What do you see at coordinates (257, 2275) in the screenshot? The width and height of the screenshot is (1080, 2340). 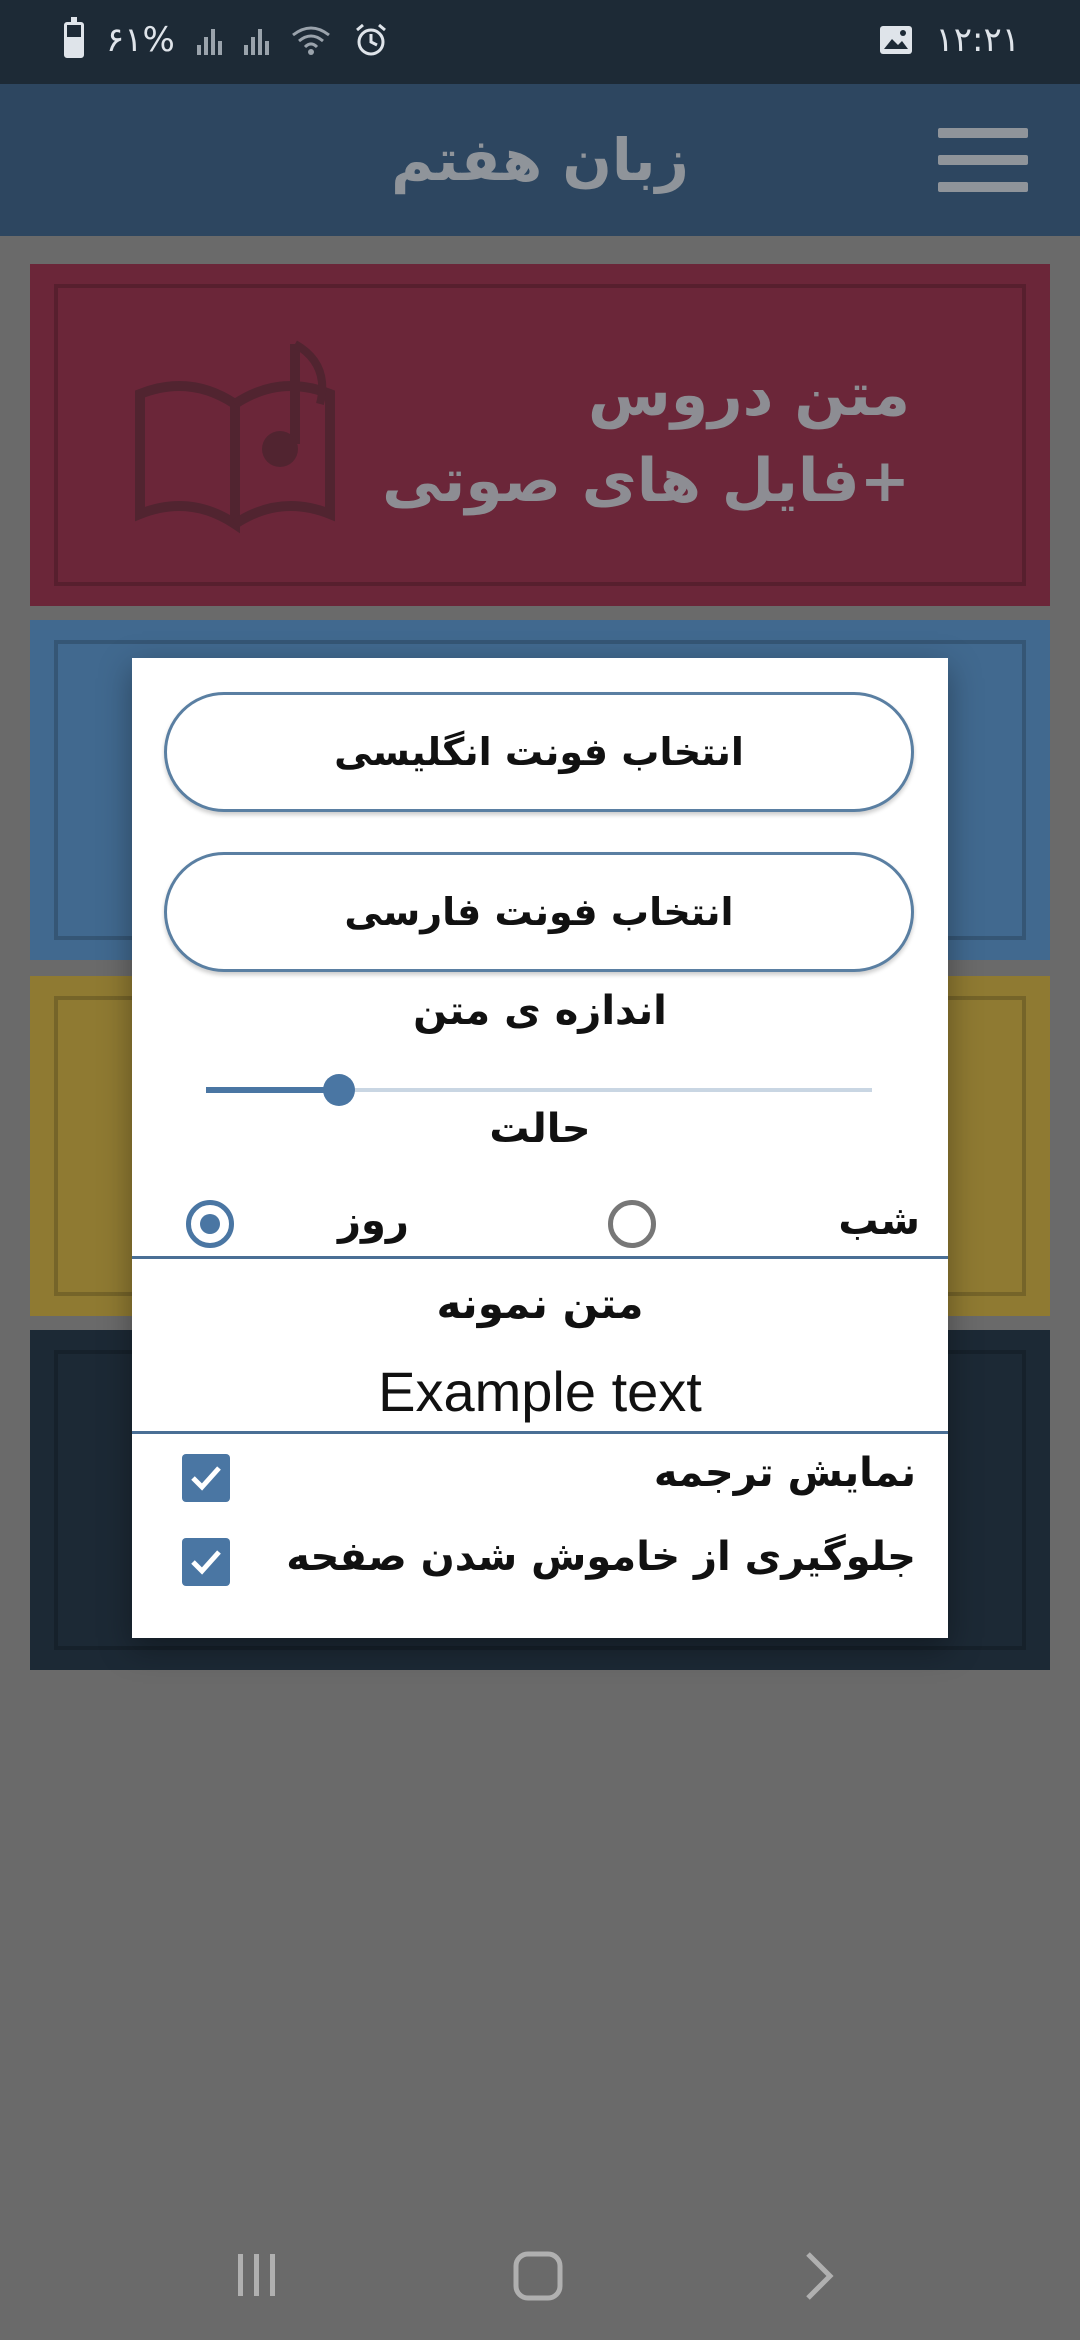 I see `recent-apps-icon` at bounding box center [257, 2275].